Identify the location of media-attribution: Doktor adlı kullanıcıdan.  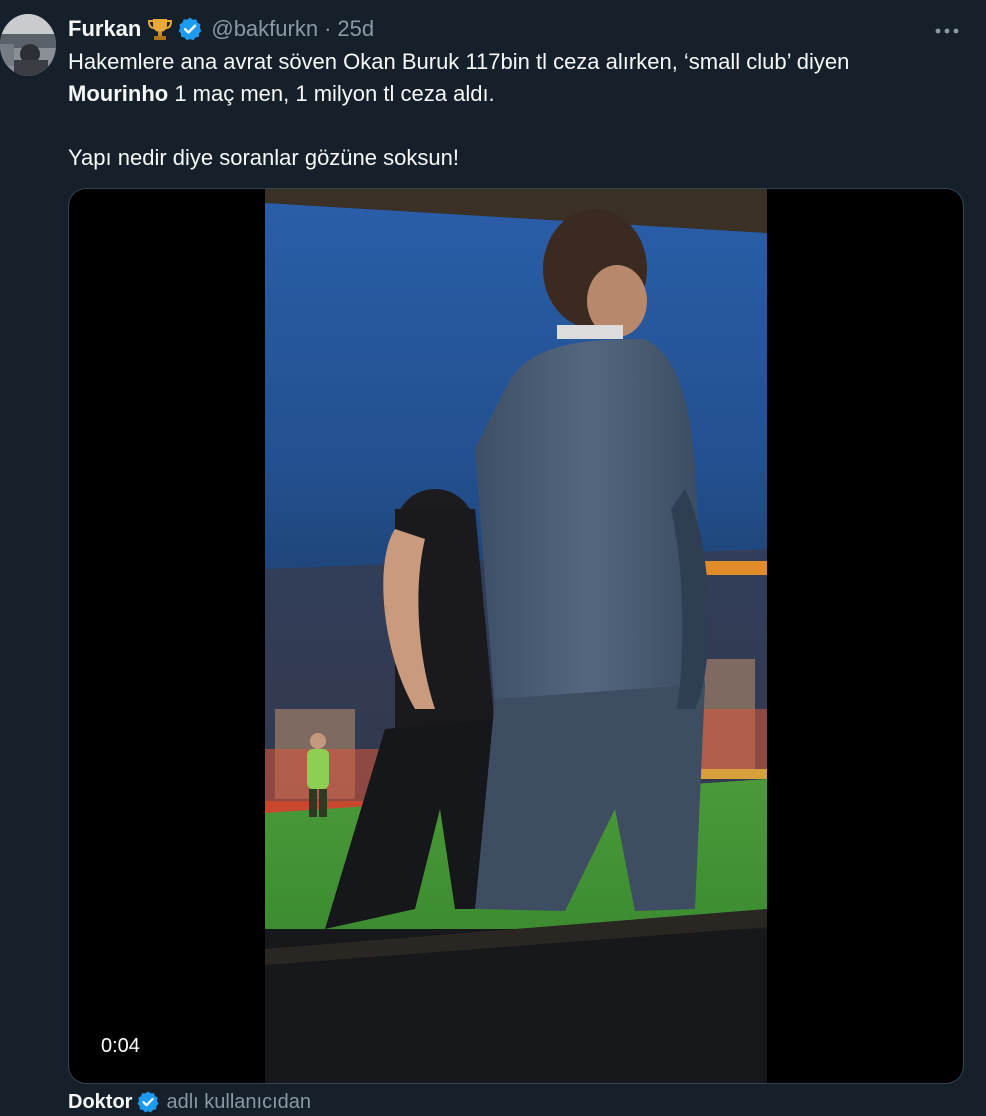
(189, 1102).